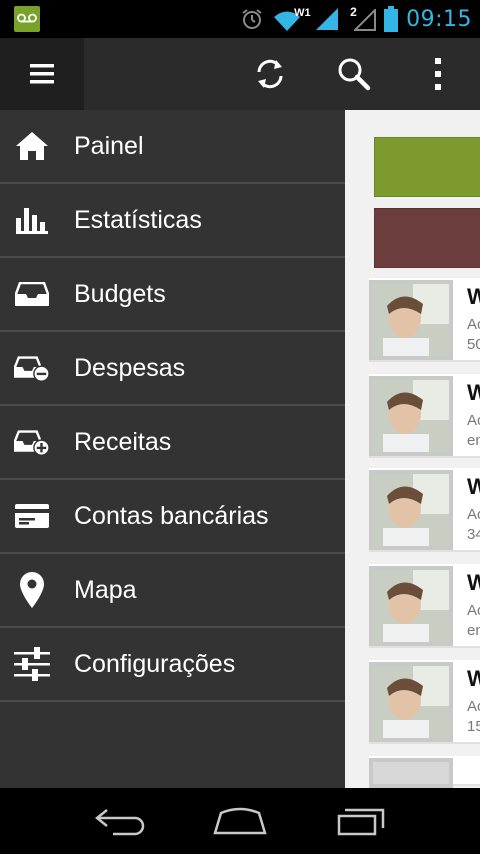 The width and height of the screenshot is (480, 854). Describe the element at coordinates (172, 295) in the screenshot. I see `drawer-item-budgets: Budgets` at that location.